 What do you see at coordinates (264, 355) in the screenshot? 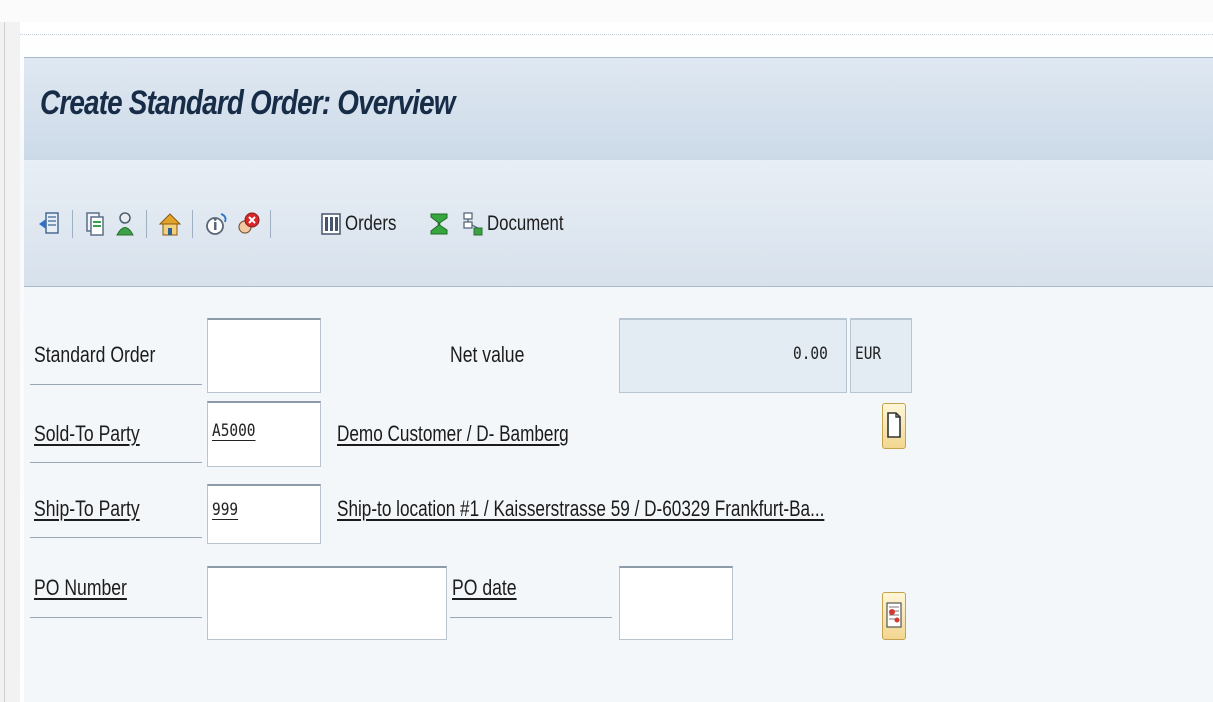
I see `standard-order-field` at bounding box center [264, 355].